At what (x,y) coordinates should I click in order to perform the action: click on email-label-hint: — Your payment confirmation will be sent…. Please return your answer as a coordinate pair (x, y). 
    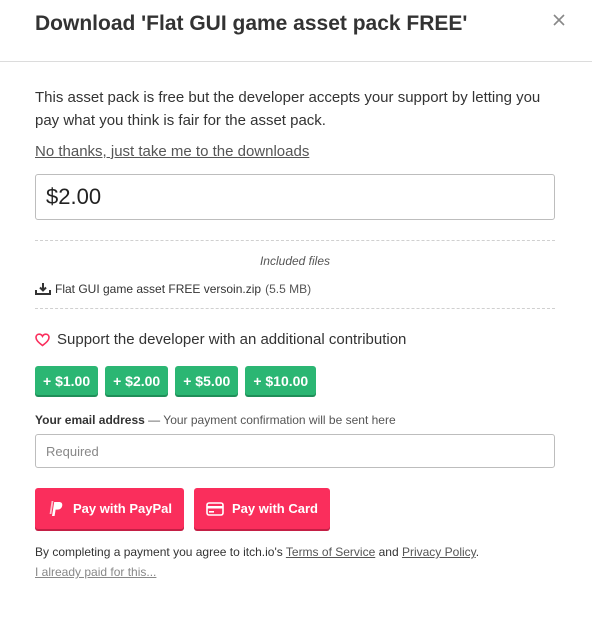
    Looking at the image, I should click on (272, 420).